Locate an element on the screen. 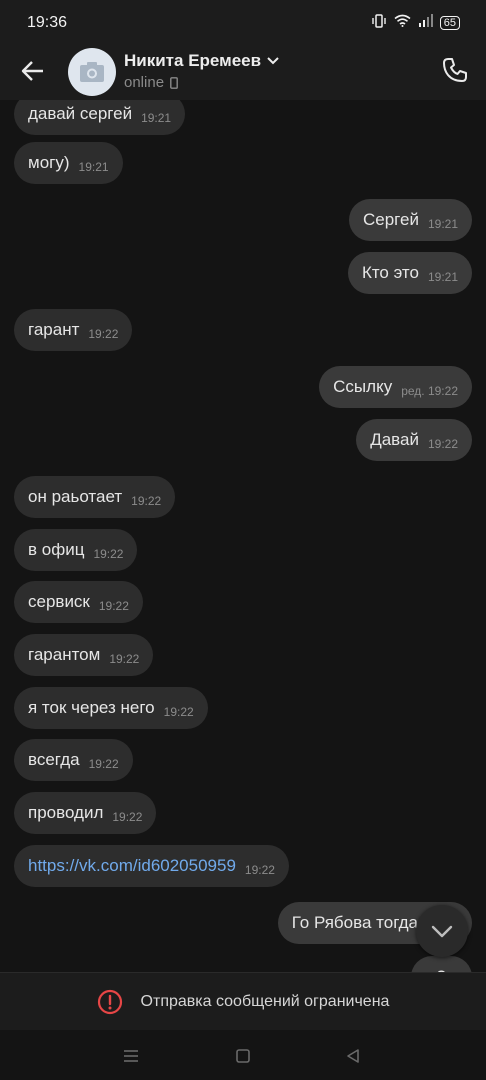 The image size is (486, 1080). message-time: ред. 19:22 is located at coordinates (429, 391).